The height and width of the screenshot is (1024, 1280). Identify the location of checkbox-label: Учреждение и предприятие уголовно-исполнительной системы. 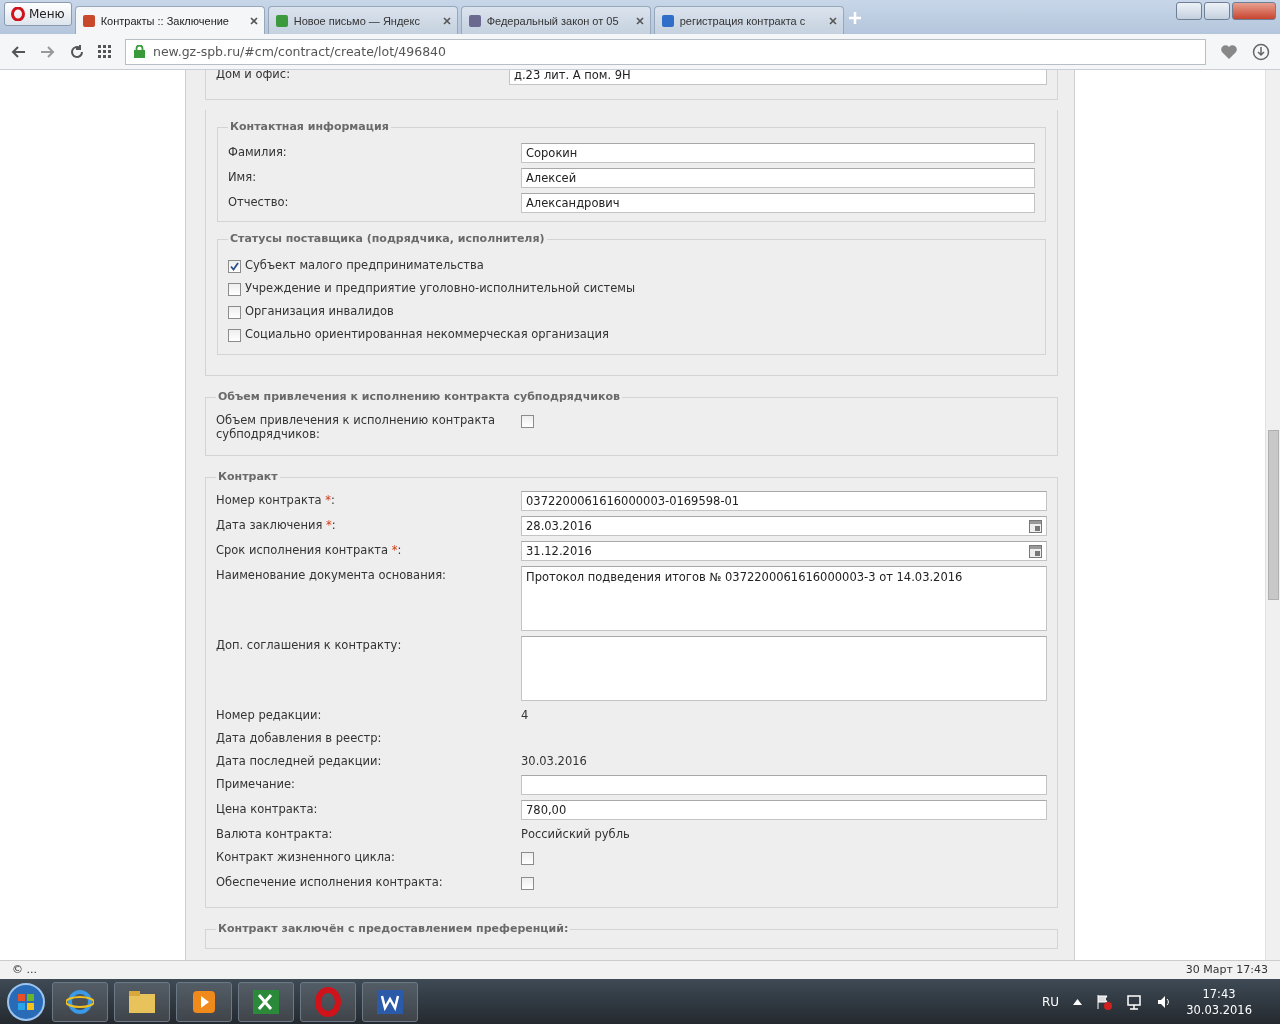
(440, 287).